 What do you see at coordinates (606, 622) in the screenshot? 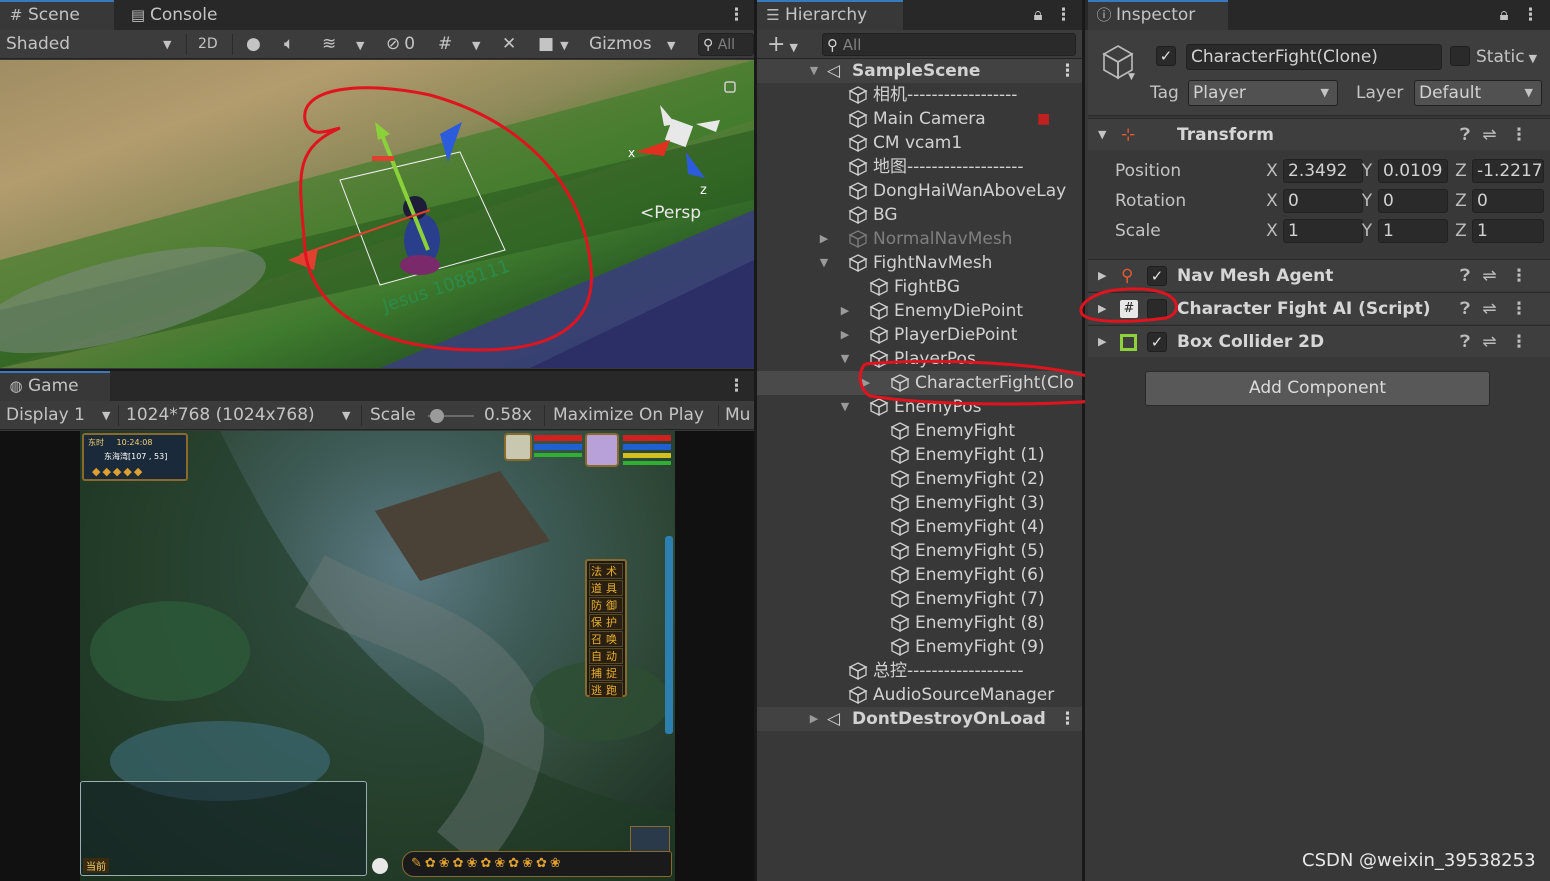
I see `battle-command-item: 保护` at bounding box center [606, 622].